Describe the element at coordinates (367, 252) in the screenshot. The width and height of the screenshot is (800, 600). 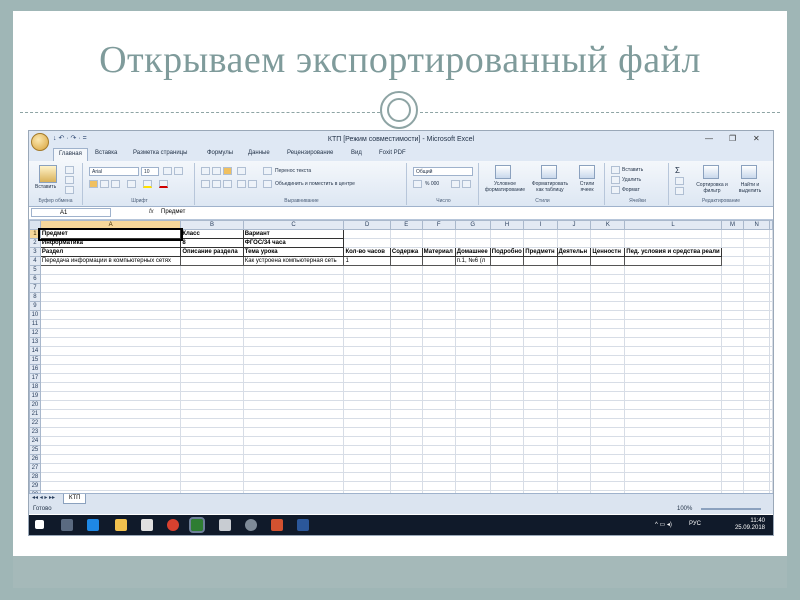
I see `cell: Кол-во часов` at that location.